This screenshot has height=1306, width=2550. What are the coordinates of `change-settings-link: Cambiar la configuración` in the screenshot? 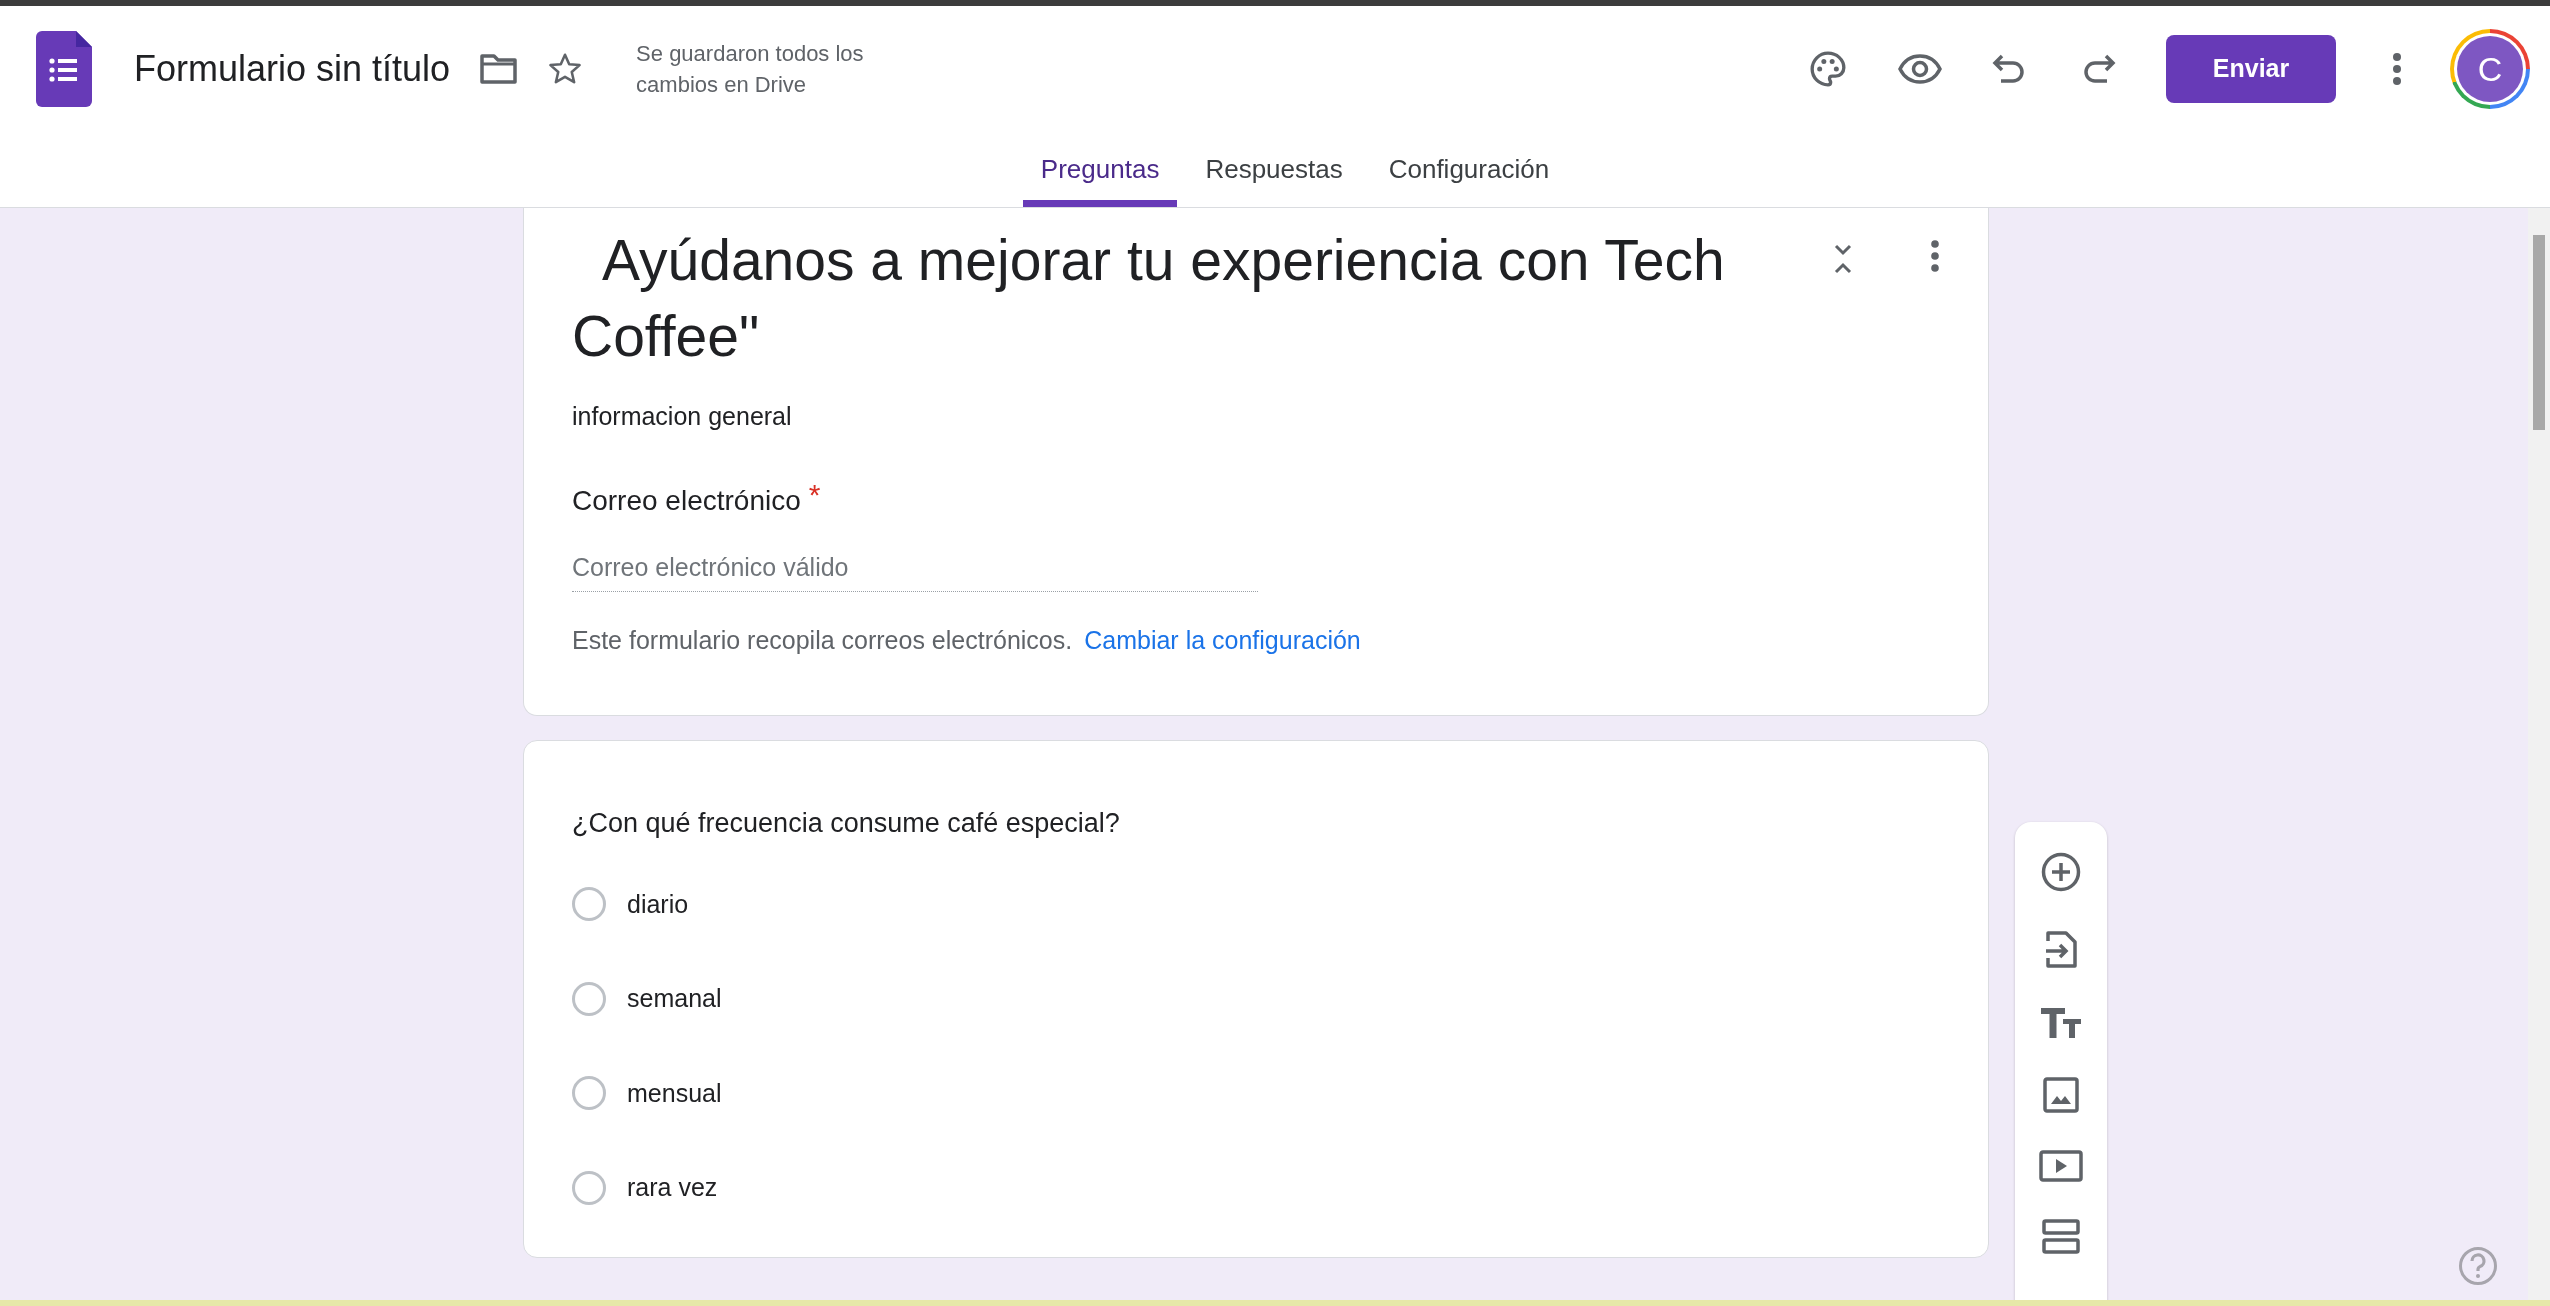 It's located at (1222, 640).